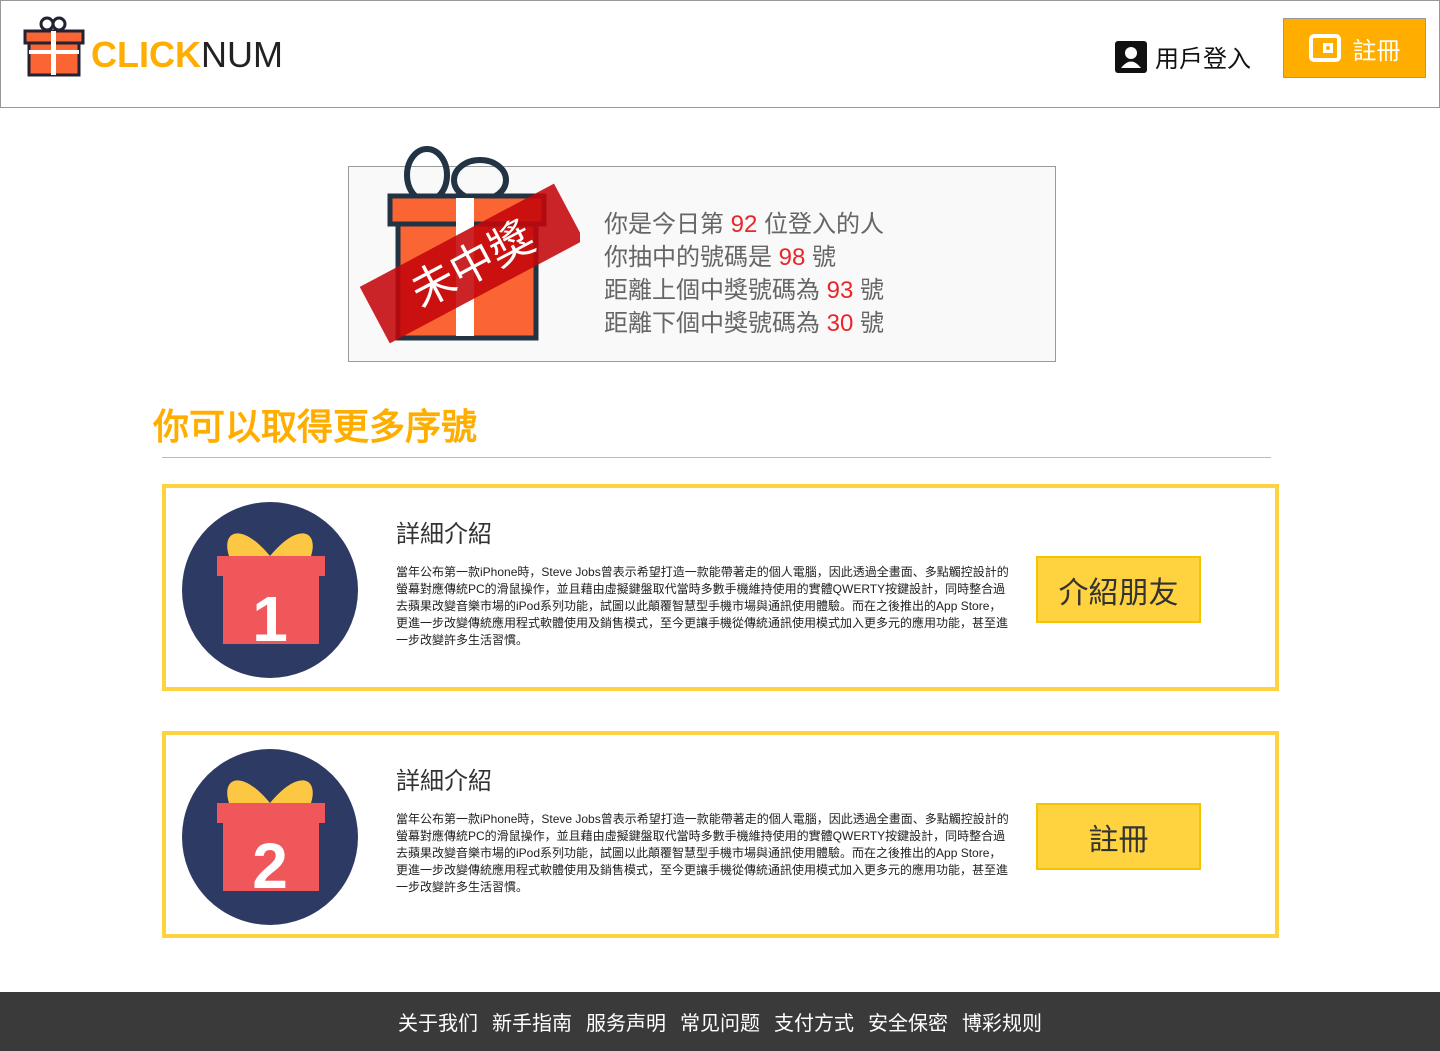 This screenshot has width=1440, height=1051. I want to click on result-line: 距離上個中獎號碼為 93 號, so click(744, 290).